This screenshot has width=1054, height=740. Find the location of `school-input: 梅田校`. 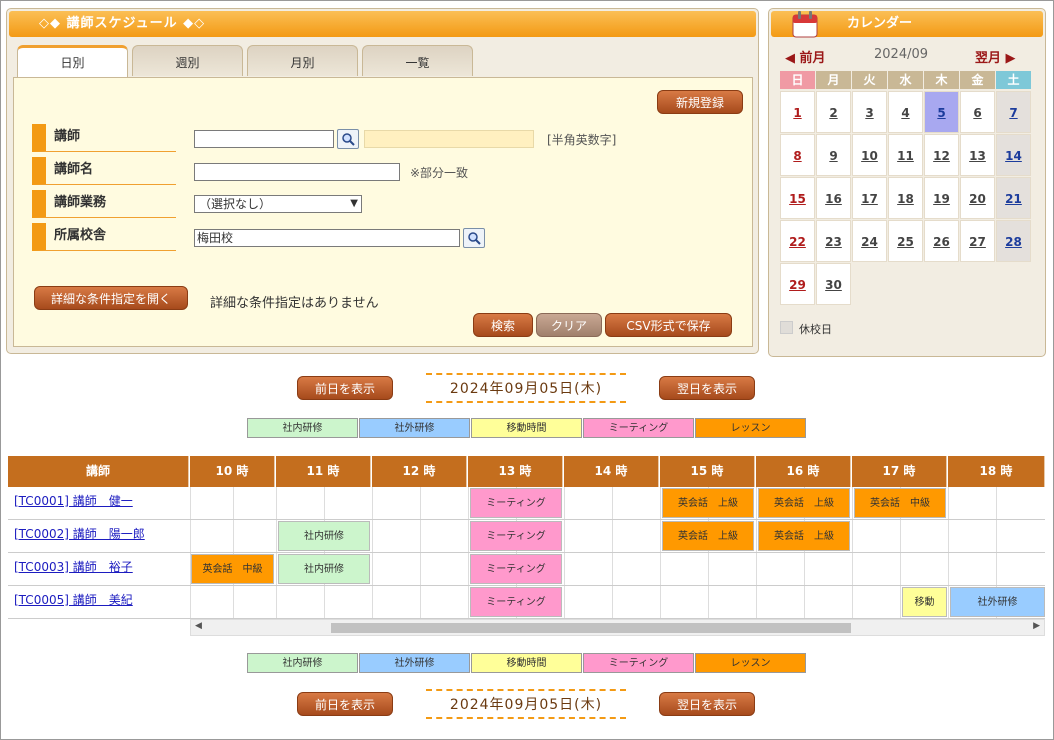

school-input: 梅田校 is located at coordinates (327, 238).